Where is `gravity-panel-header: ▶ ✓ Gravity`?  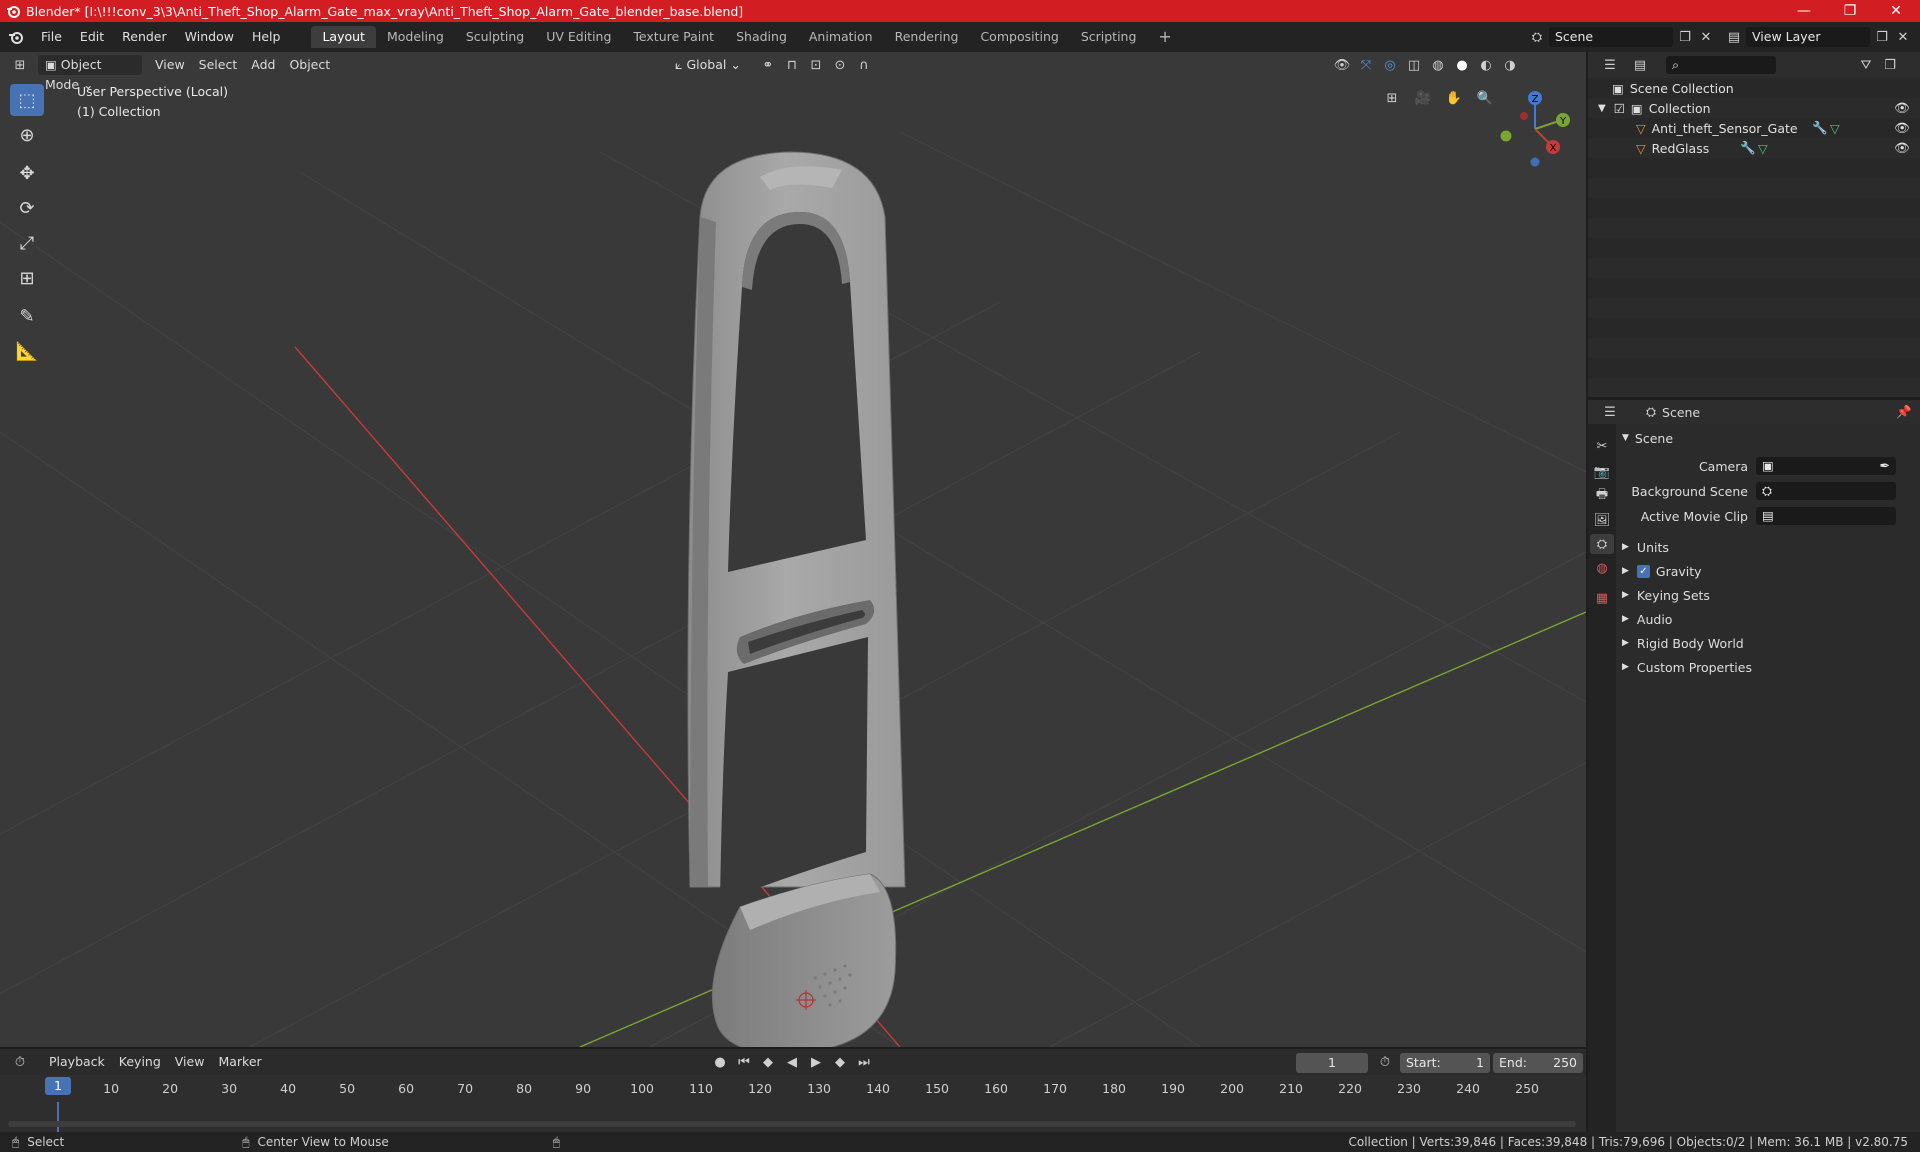
gravity-panel-header: ▶ ✓ Gravity is located at coordinates (1771, 571).